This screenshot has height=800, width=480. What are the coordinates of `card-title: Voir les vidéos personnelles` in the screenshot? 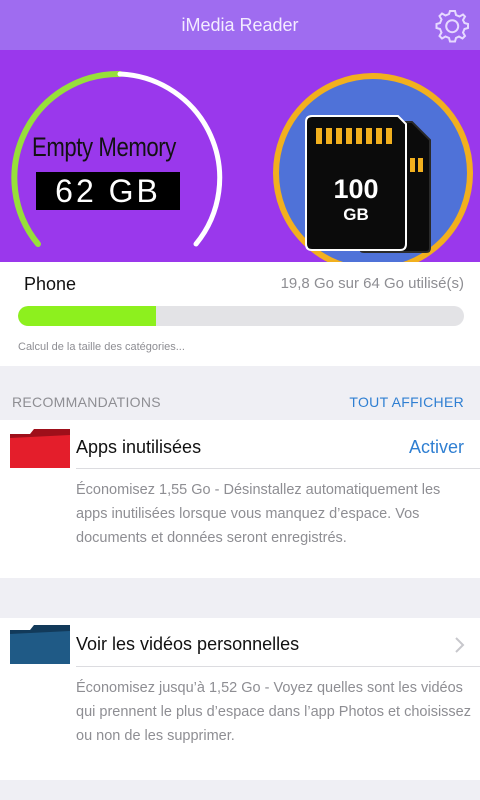 It's located at (188, 644).